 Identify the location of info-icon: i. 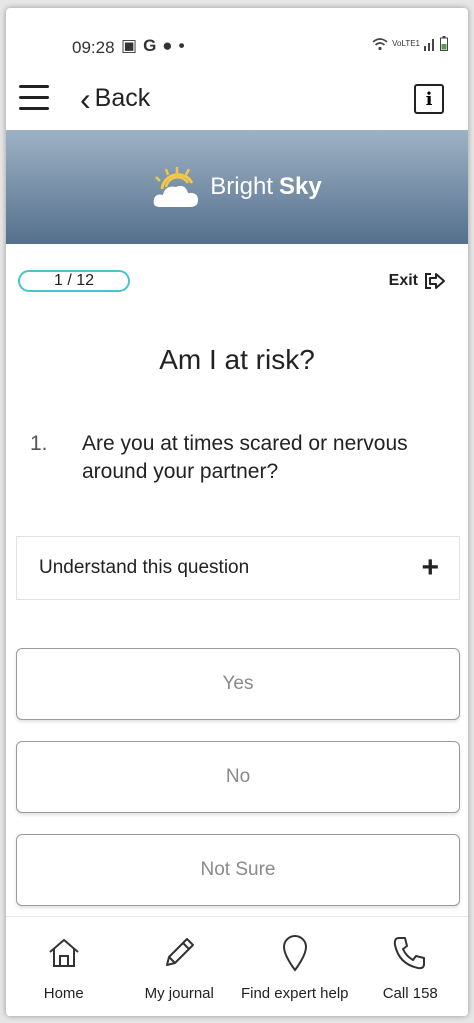
(429, 99).